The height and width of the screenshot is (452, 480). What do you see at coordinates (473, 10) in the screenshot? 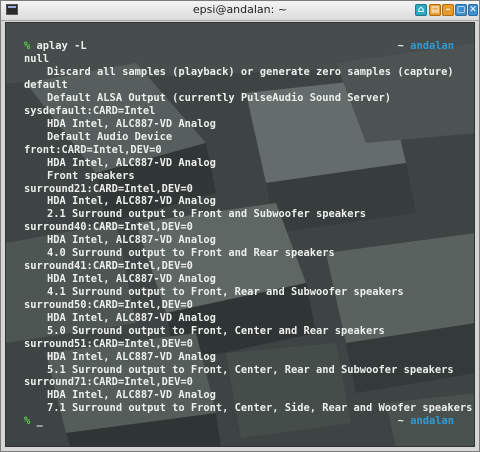
I see `close-icon: ✕` at bounding box center [473, 10].